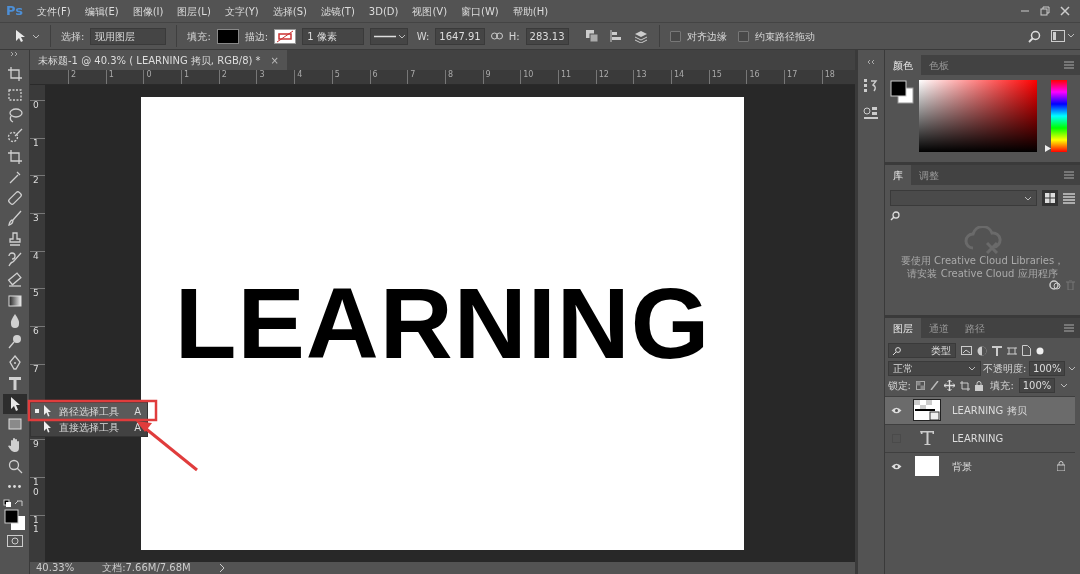  What do you see at coordinates (962, 466) in the screenshot?
I see `layer-name: 背景` at bounding box center [962, 466].